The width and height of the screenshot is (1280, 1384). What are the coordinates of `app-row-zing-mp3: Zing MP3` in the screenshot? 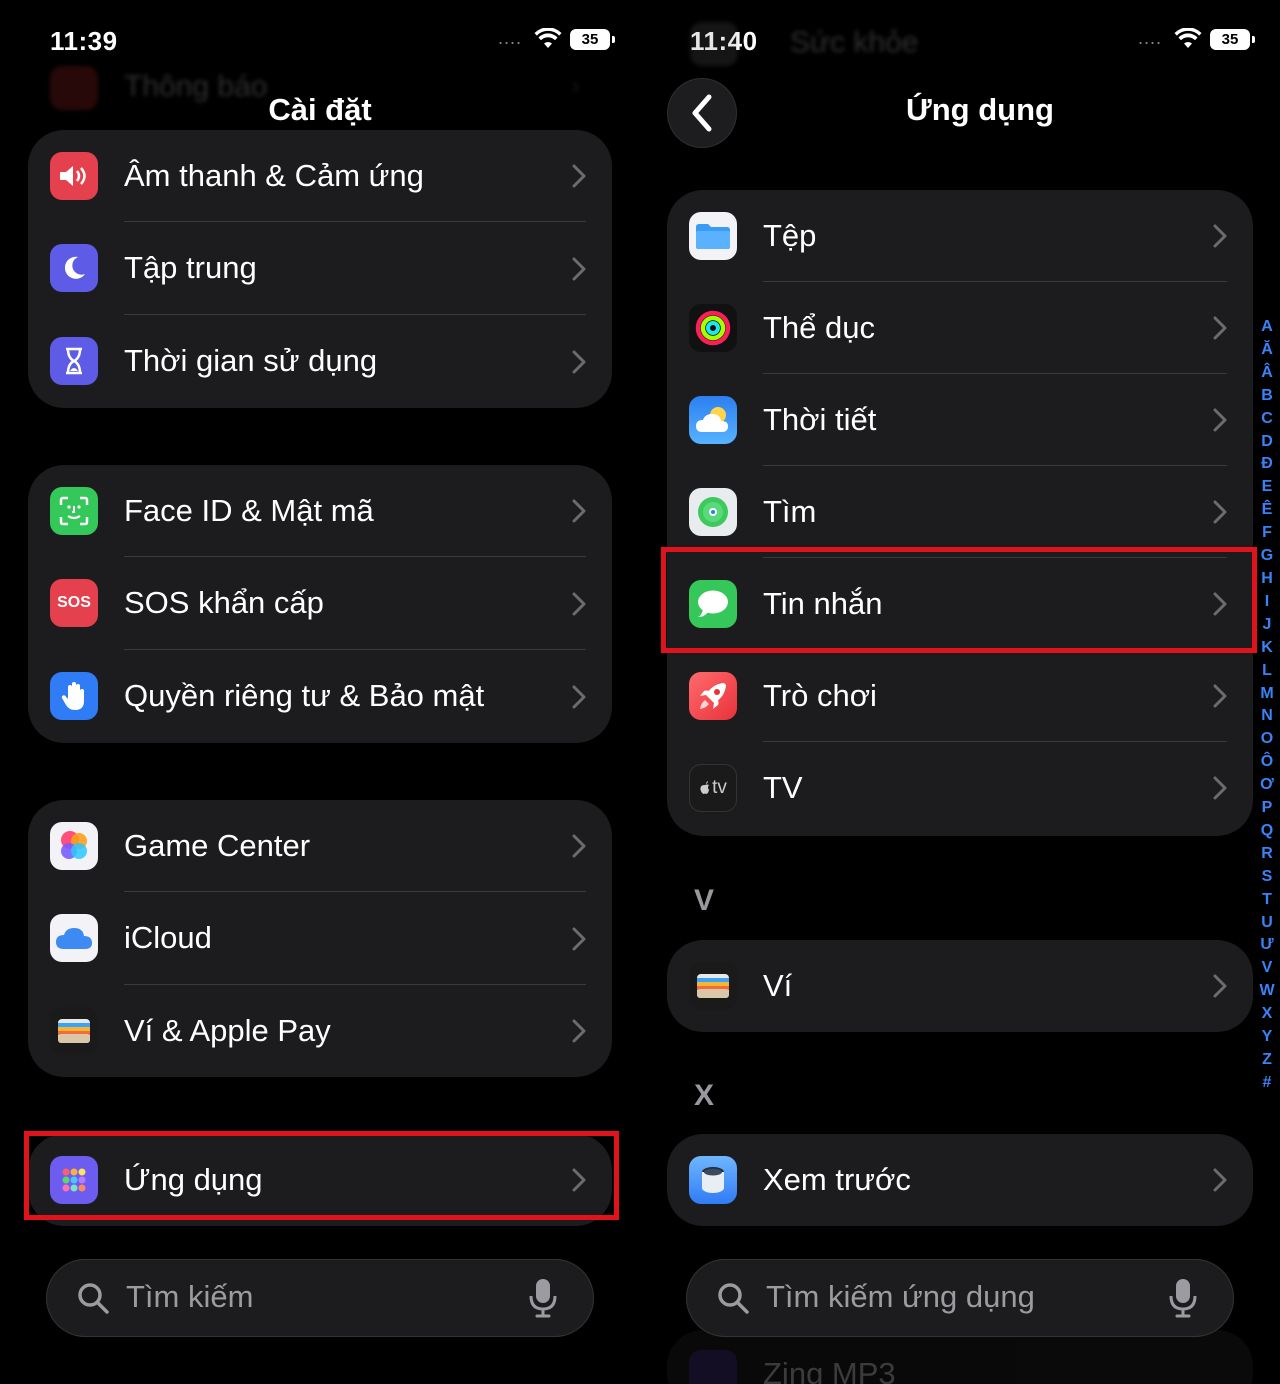 It's located at (960, 1357).